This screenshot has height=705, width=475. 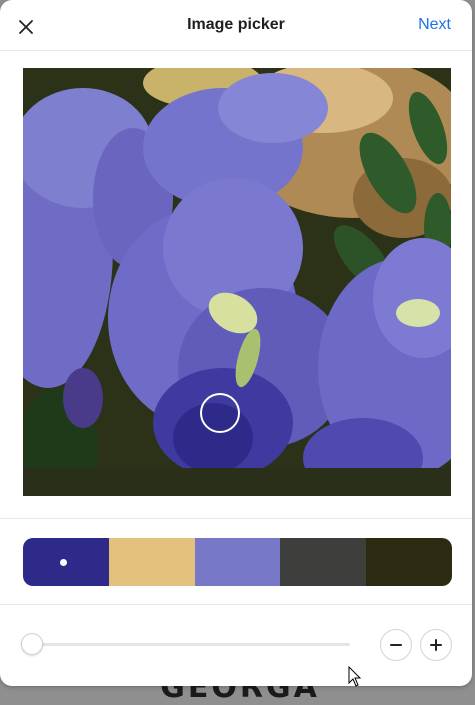 I want to click on selected-indicator-icon, so click(x=63, y=562).